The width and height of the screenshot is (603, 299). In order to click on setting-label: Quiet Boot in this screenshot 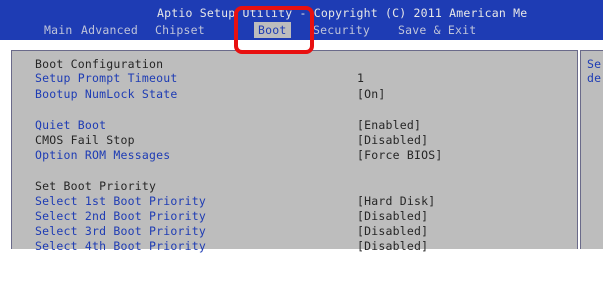, I will do `click(70, 125)`.